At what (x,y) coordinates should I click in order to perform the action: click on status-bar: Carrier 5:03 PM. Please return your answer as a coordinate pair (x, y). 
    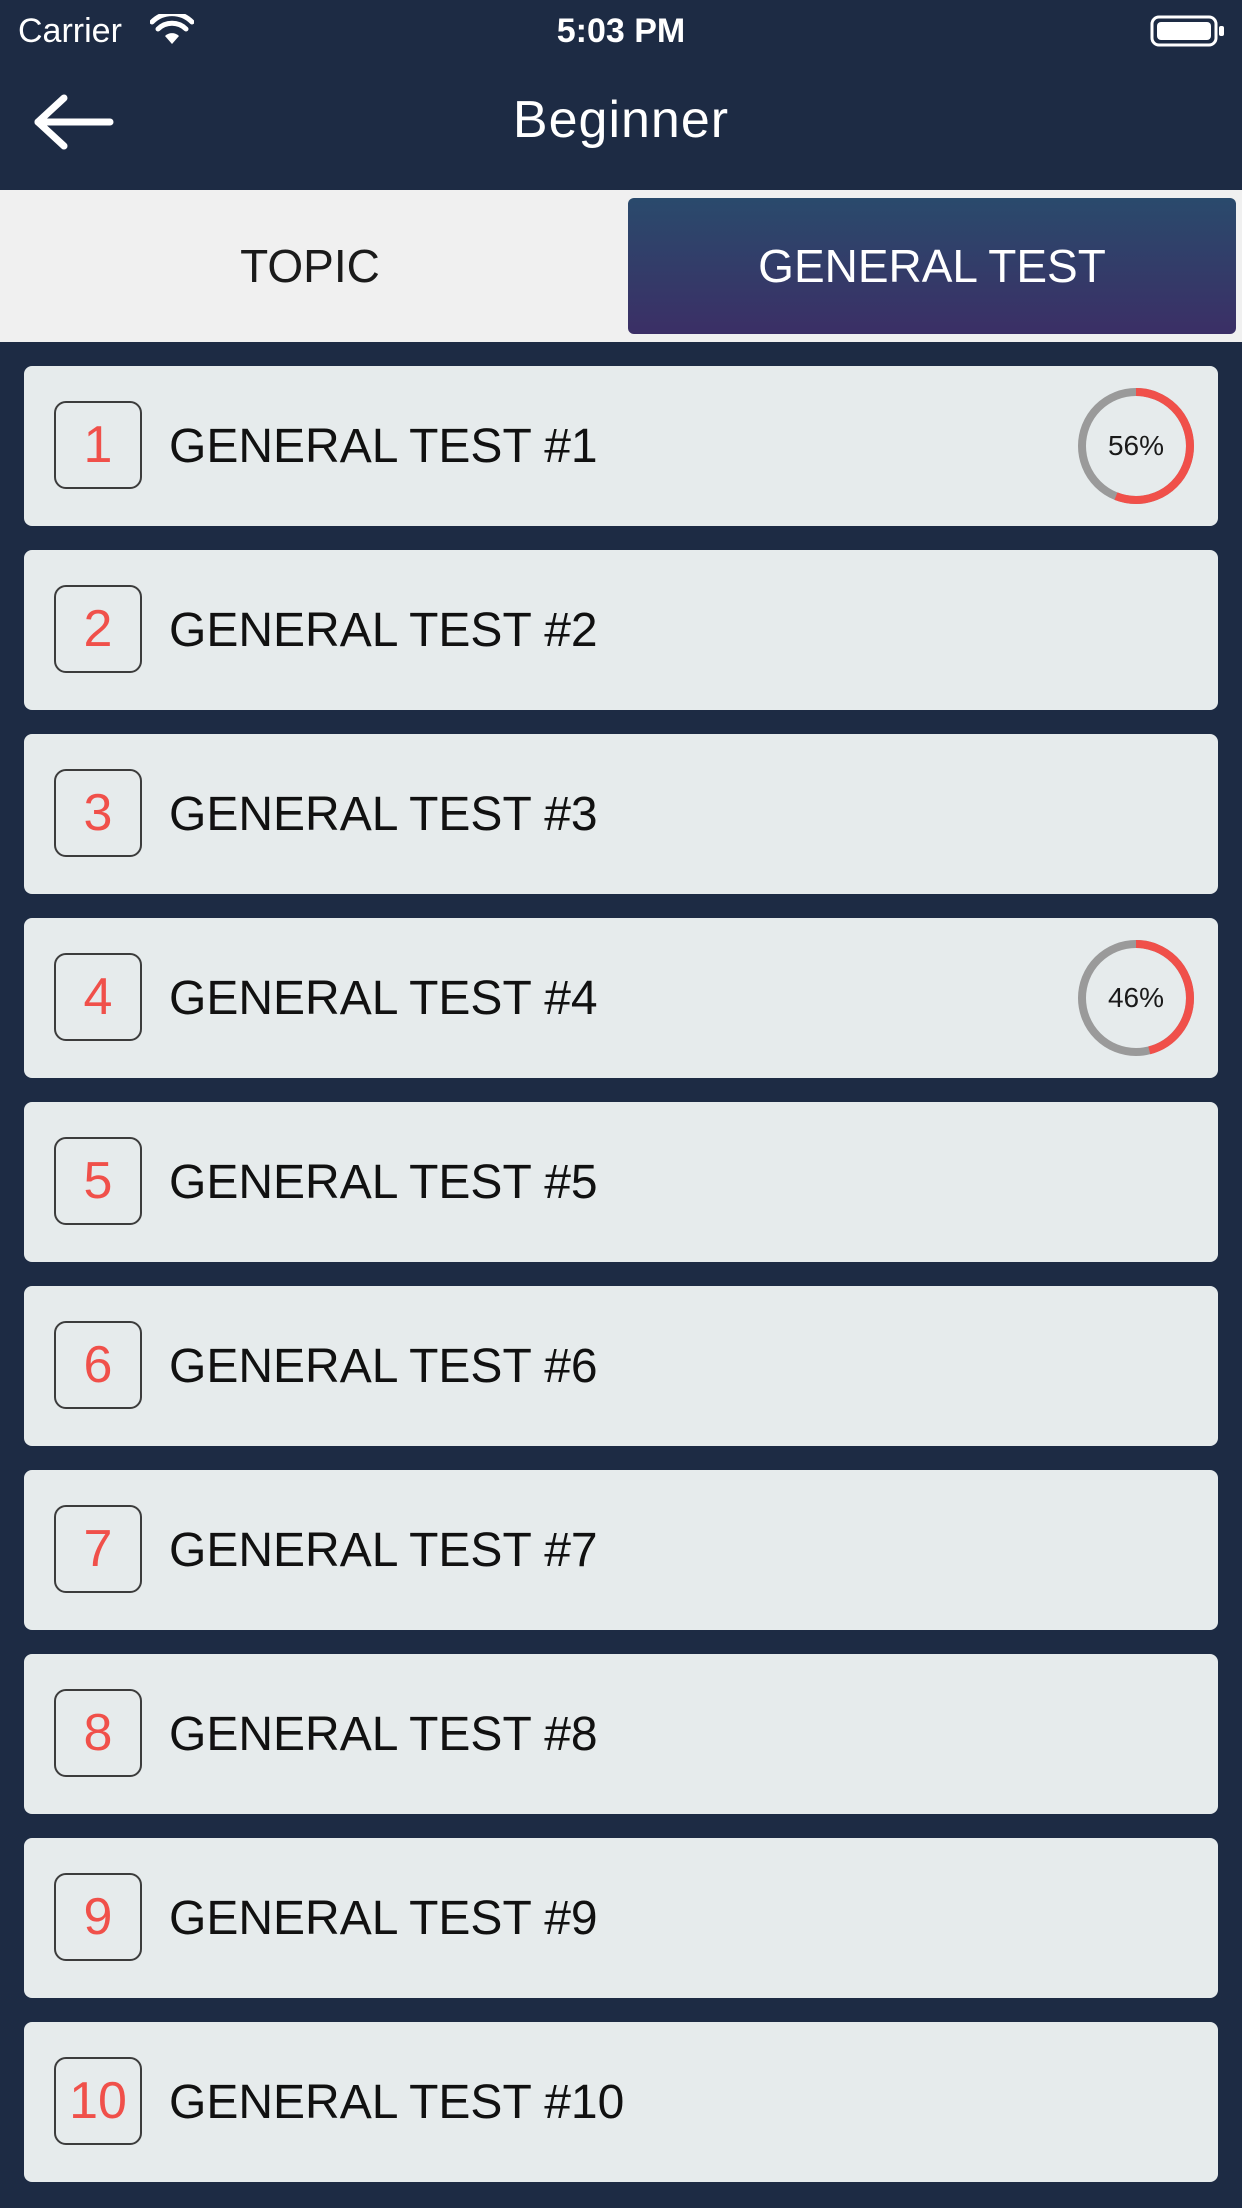
    Looking at the image, I should click on (621, 30).